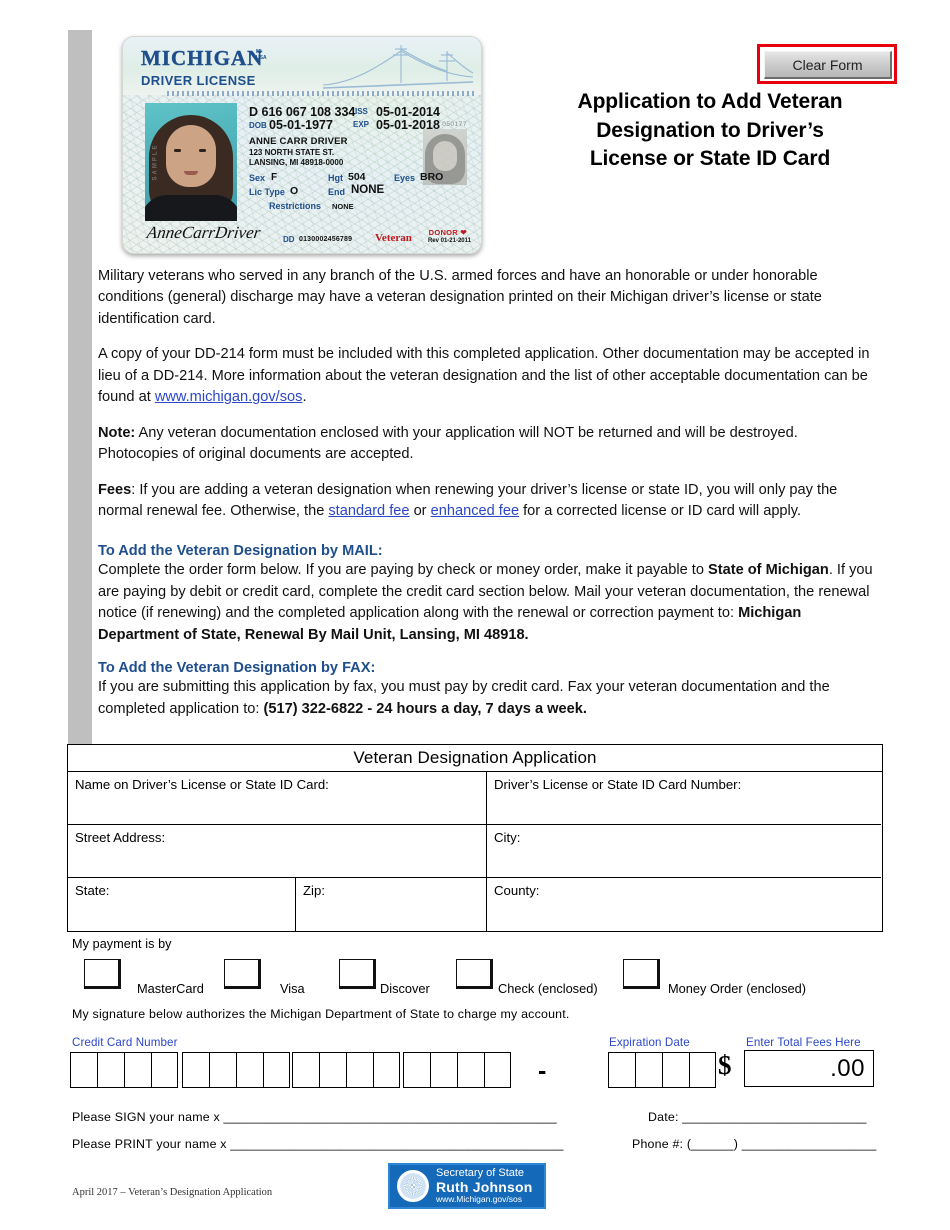  What do you see at coordinates (202, 58) in the screenshot?
I see `card-state-name: MICHIGAN` at bounding box center [202, 58].